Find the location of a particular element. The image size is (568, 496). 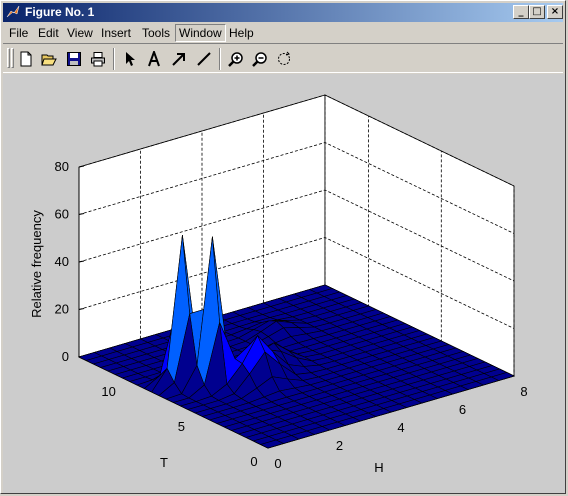

menu-file: File is located at coordinates (18, 33).